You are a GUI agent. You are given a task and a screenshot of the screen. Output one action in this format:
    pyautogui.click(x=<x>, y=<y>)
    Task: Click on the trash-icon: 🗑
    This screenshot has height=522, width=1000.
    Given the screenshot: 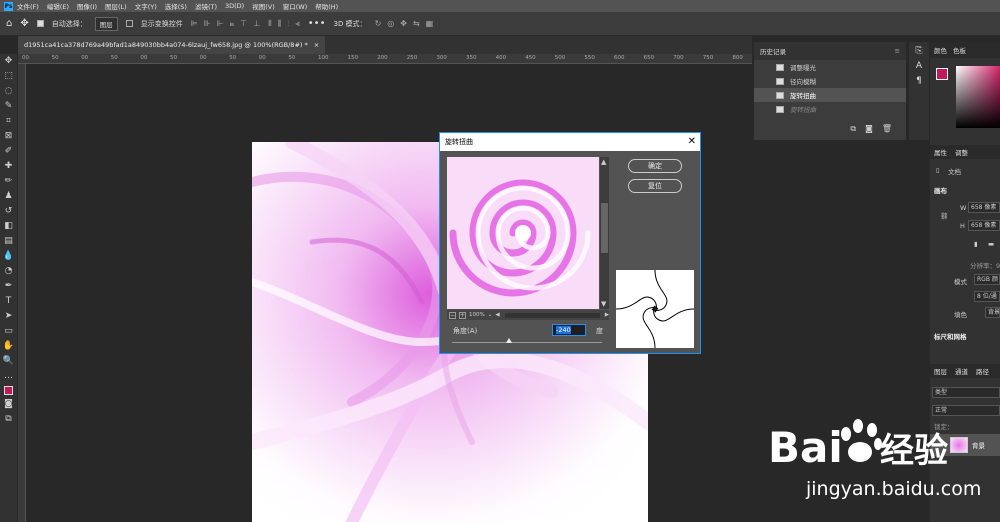 What is the action you would take?
    pyautogui.click(x=887, y=129)
    